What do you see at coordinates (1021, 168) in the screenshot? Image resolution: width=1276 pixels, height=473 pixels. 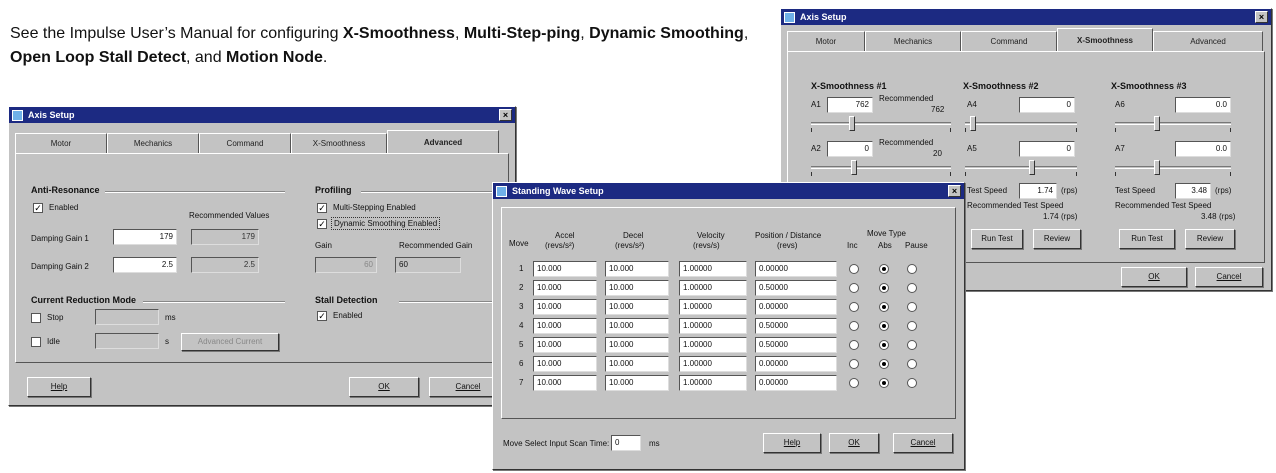 I see `a5-slider` at bounding box center [1021, 168].